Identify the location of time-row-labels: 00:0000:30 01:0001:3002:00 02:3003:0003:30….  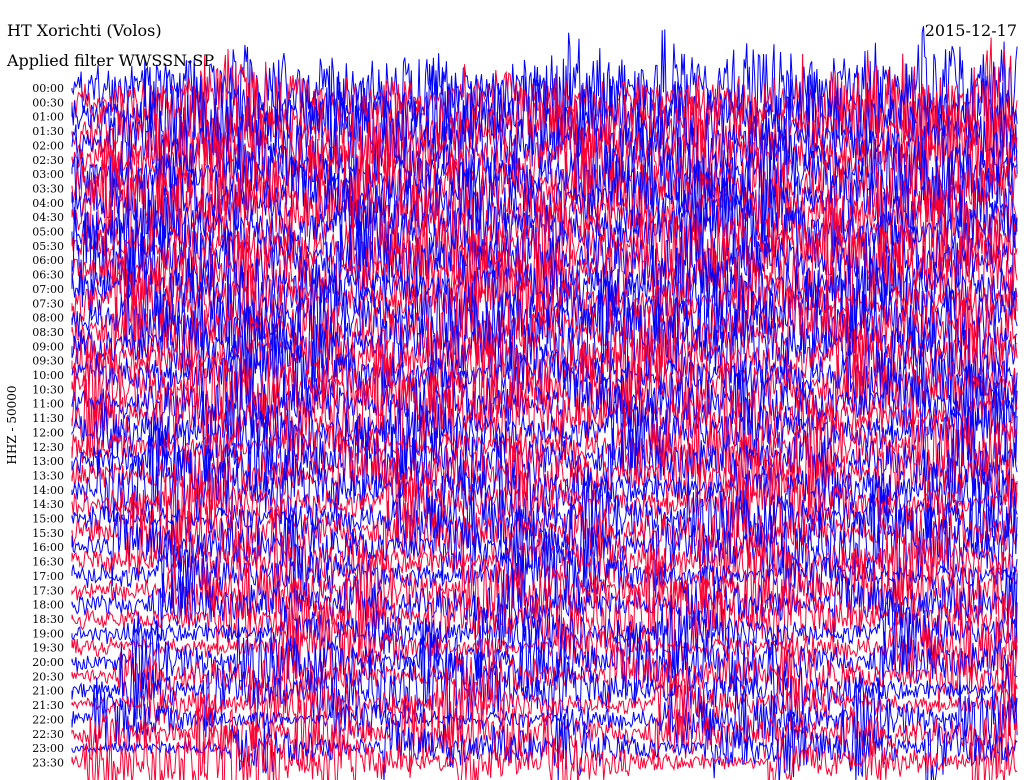
(48, 425).